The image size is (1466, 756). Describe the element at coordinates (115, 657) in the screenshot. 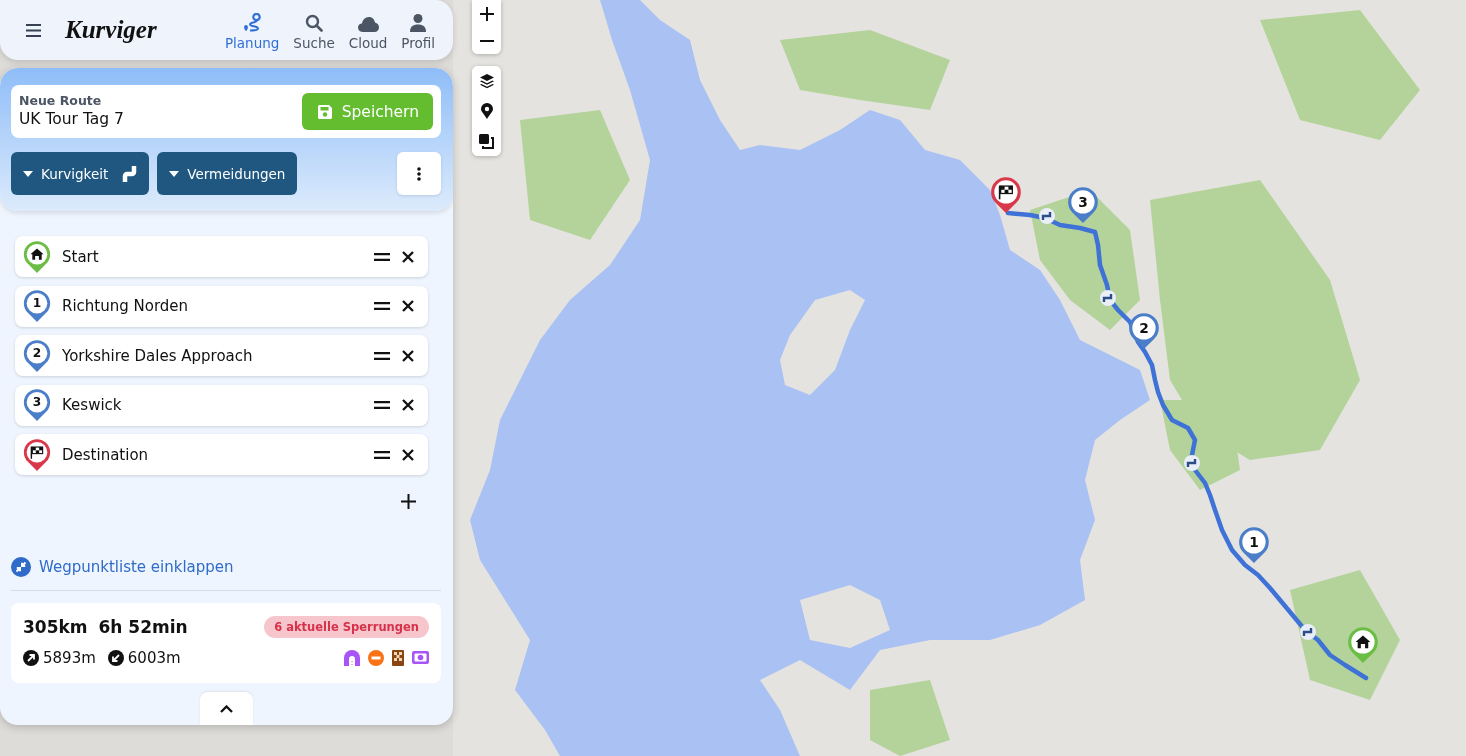

I see `arrow-down-left-icon` at that location.